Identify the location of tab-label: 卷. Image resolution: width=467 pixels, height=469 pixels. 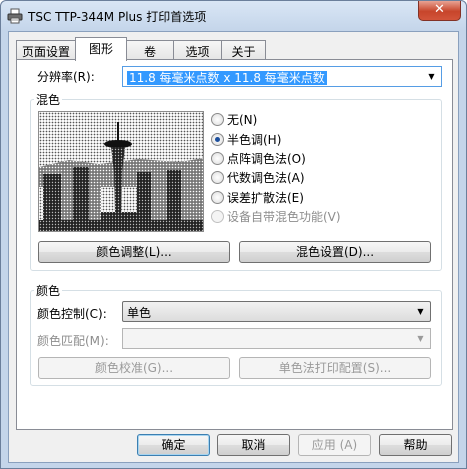
(149, 52).